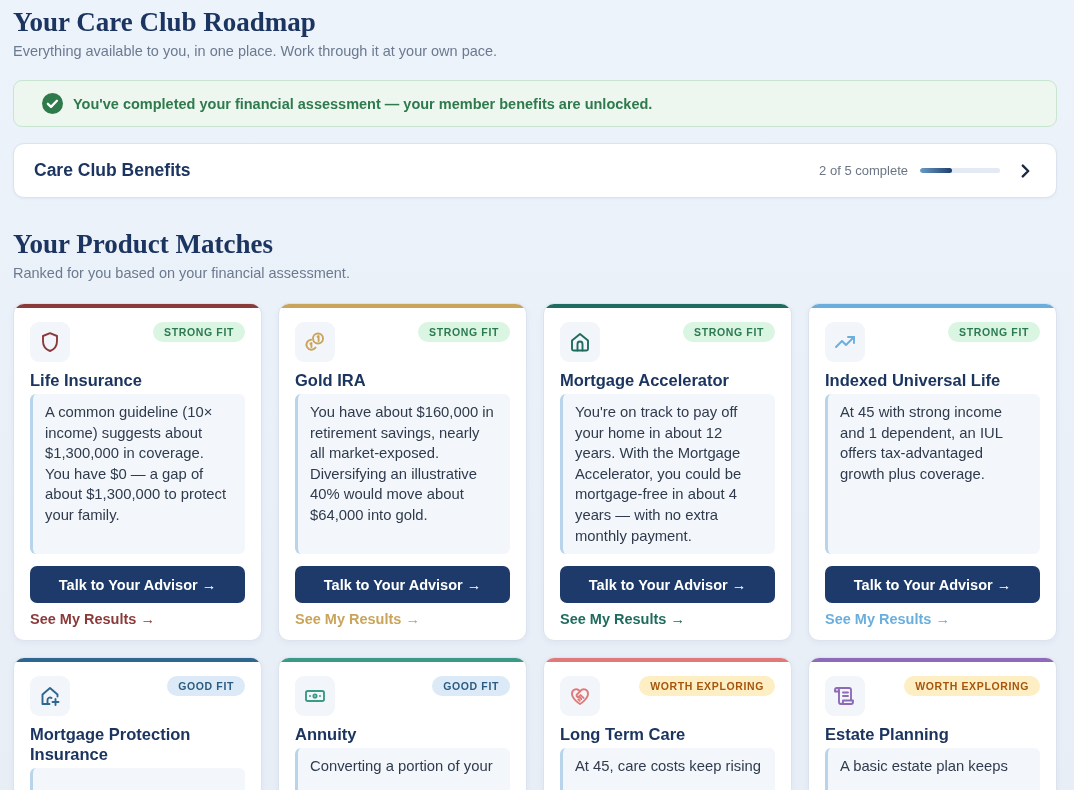 This screenshot has height=790, width=1074. What do you see at coordinates (52, 103) in the screenshot?
I see `check-circle-icon` at bounding box center [52, 103].